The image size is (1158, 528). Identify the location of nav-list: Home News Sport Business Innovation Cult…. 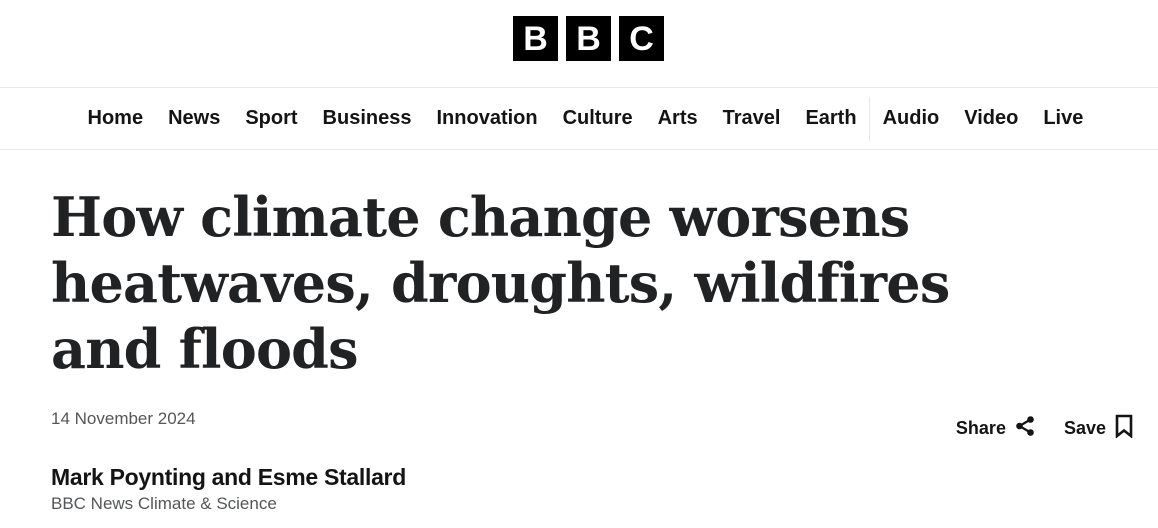
(585, 118).